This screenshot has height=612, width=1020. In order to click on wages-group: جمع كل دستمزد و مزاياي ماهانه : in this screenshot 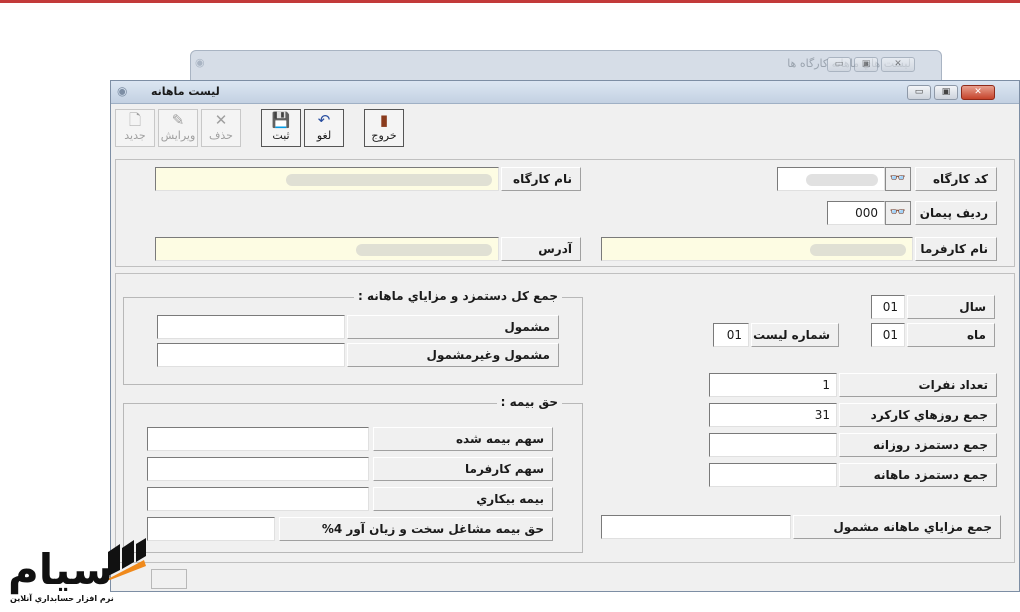, I will do `click(353, 337)`.